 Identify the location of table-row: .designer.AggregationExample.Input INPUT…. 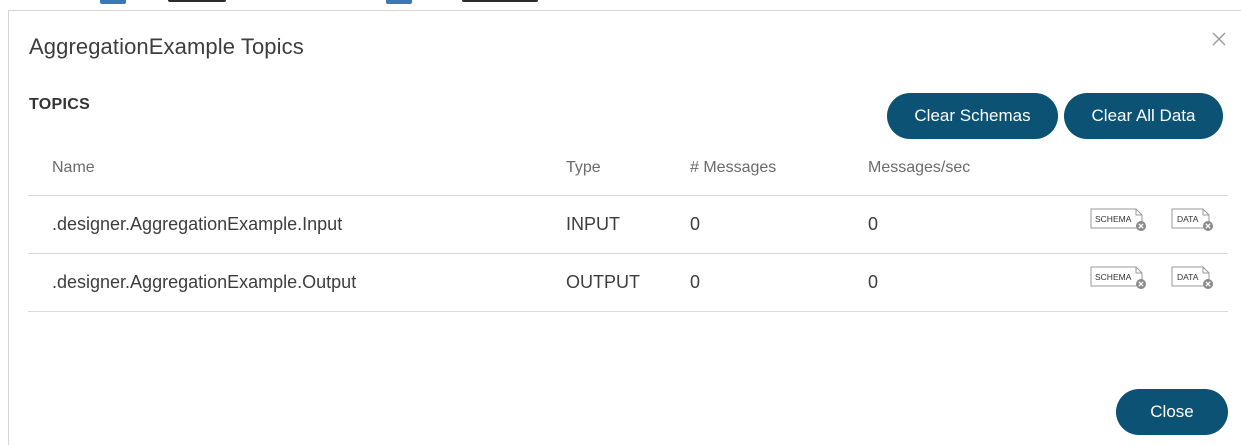
(628, 225).